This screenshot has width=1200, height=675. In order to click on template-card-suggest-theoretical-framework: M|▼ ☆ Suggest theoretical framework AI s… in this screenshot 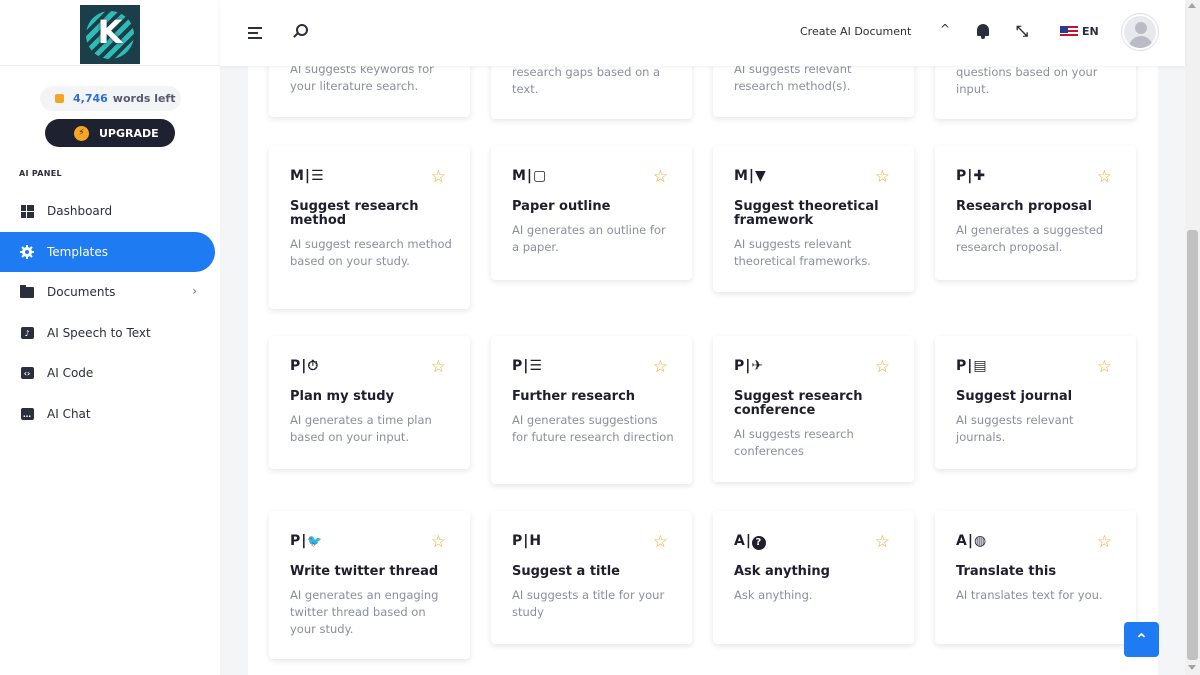, I will do `click(813, 219)`.